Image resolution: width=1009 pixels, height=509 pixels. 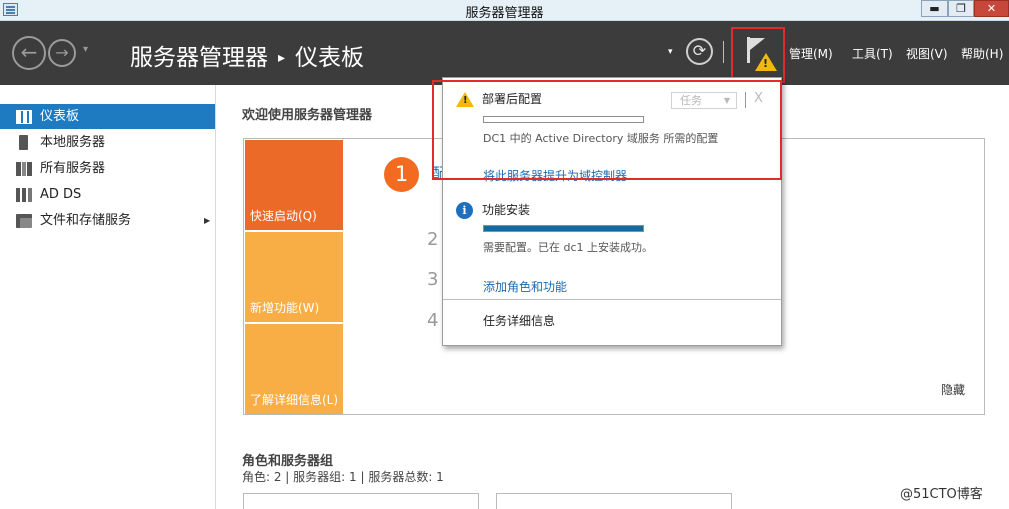 What do you see at coordinates (73, 142) in the screenshot?
I see `sidebar-item-label: 本地服务器` at bounding box center [73, 142].